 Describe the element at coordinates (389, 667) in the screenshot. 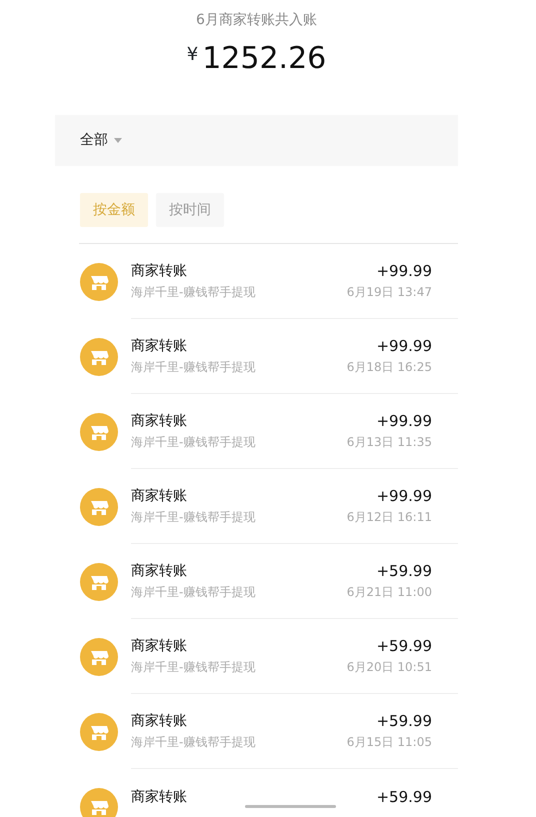

I see `transaction-time: 6月20日 10:51` at that location.